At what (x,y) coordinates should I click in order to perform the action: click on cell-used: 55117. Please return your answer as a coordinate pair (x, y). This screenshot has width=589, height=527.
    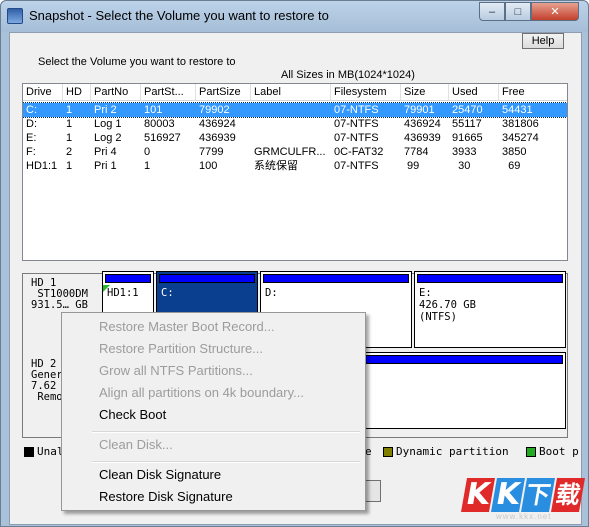
    Looking at the image, I should click on (467, 124).